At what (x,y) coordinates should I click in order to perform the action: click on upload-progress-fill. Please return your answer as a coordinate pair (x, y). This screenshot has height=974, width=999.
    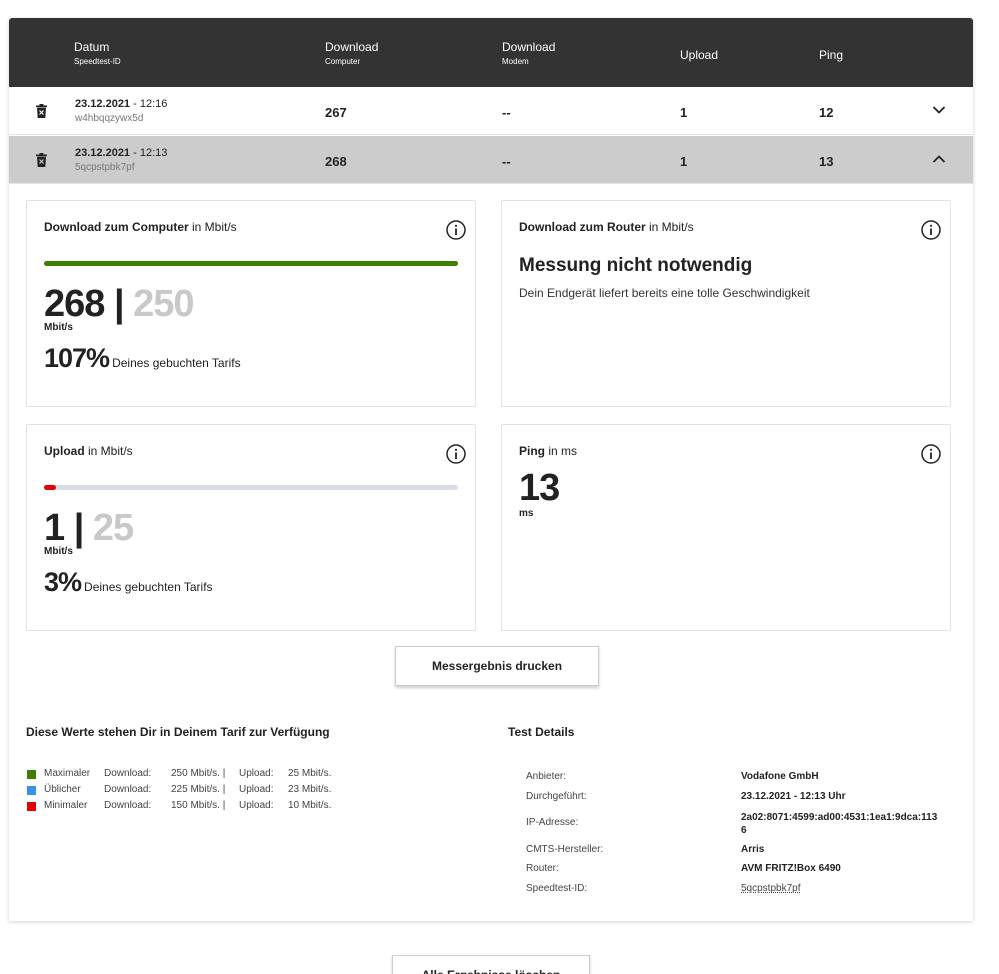
    Looking at the image, I should click on (50, 487).